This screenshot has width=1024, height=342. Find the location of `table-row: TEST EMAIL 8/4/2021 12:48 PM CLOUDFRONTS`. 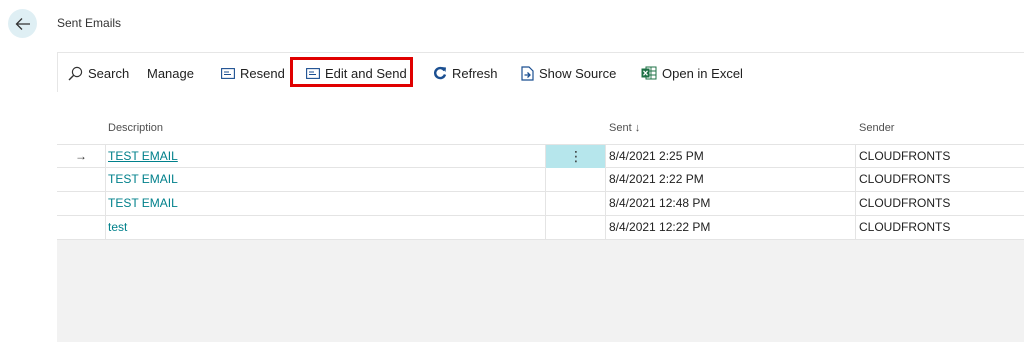

table-row: TEST EMAIL 8/4/2021 12:48 PM CLOUDFRONTS is located at coordinates (540, 204).